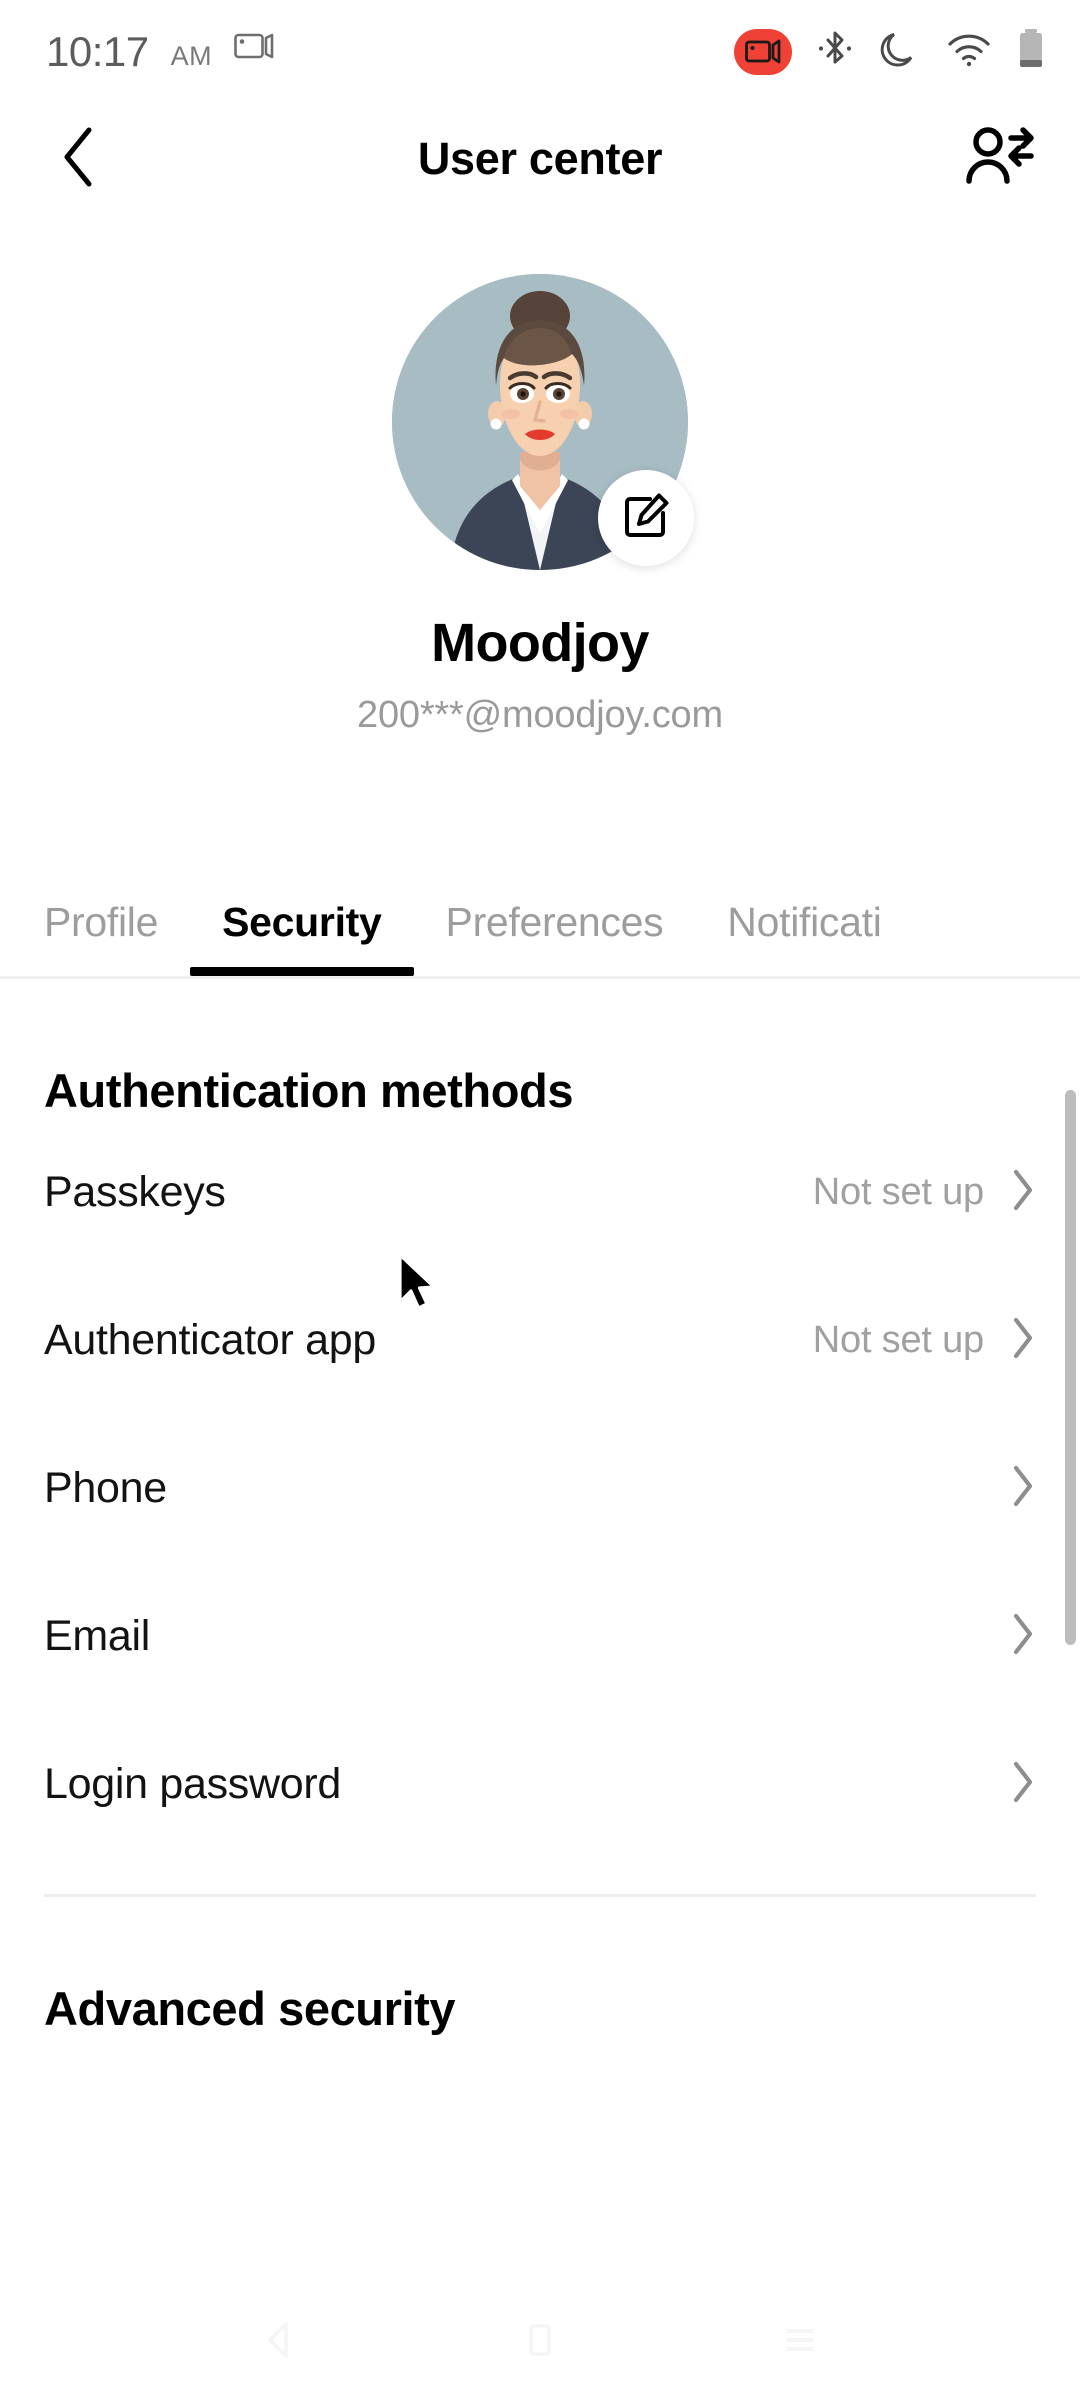  I want to click on app-bar: User center, so click(540, 159).